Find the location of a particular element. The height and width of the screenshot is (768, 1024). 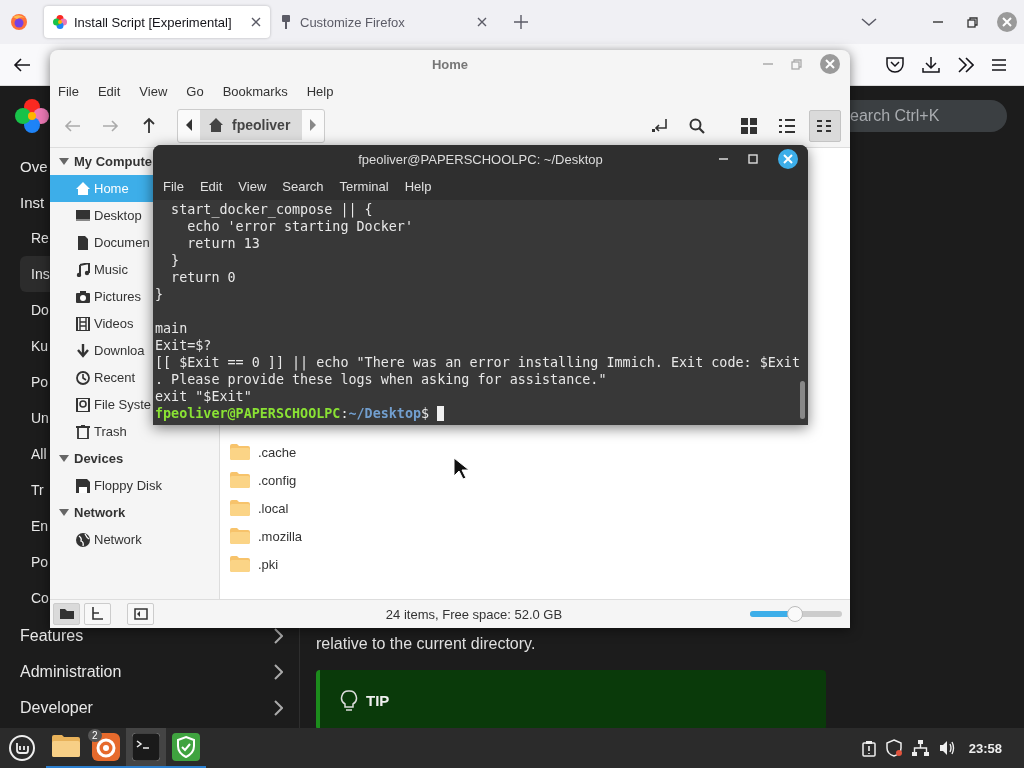

file-name: .cache is located at coordinates (277, 452).